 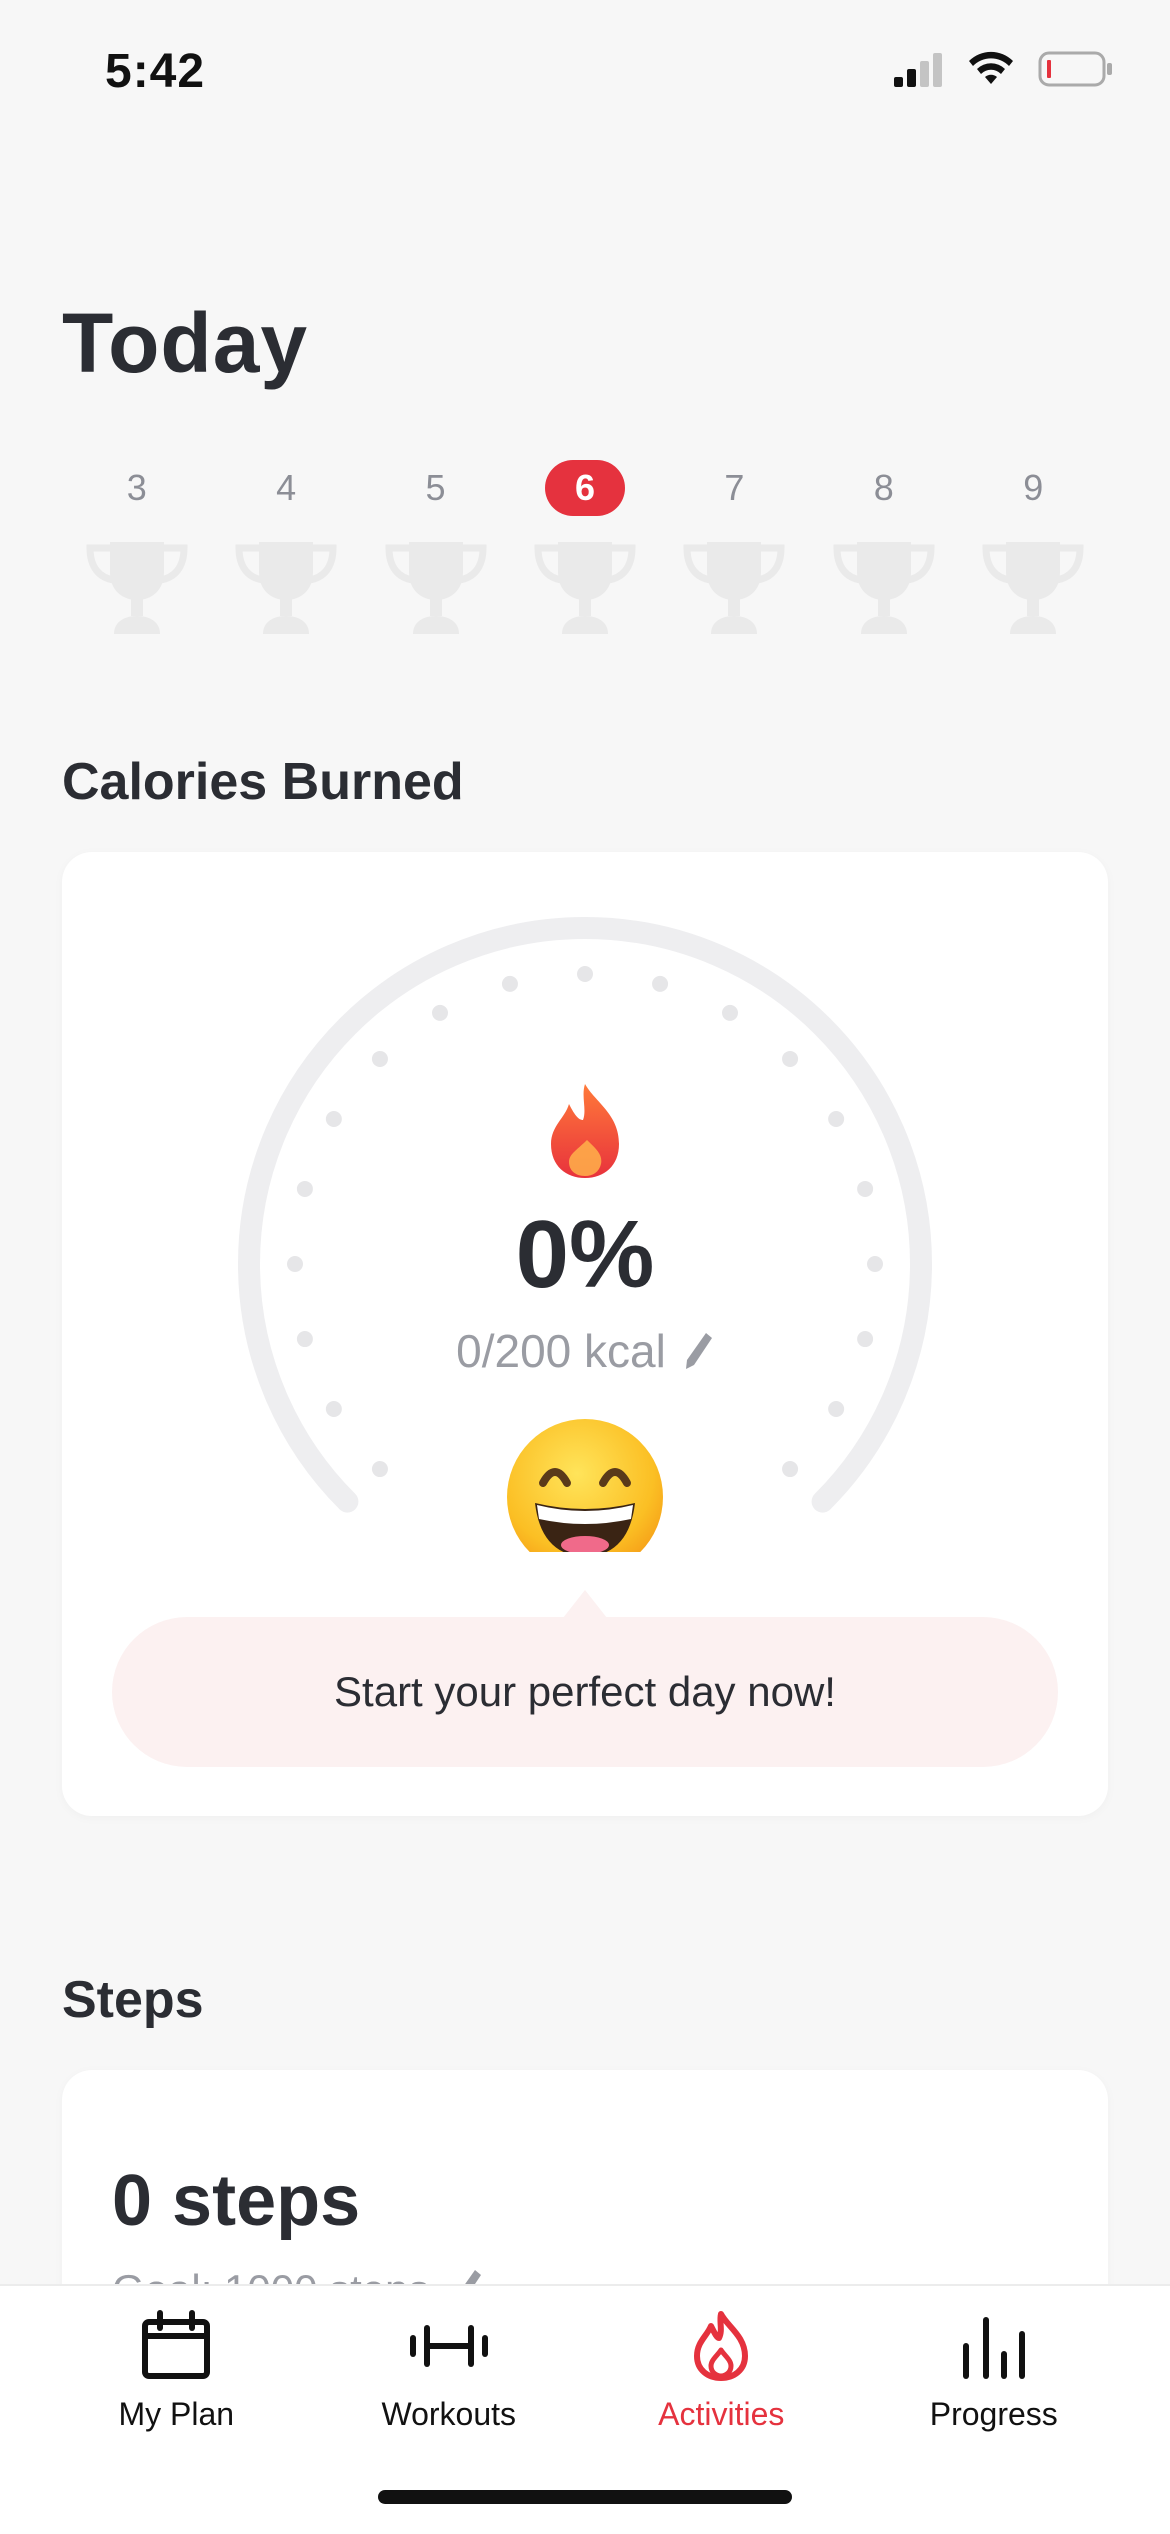 What do you see at coordinates (185, 343) in the screenshot?
I see `page-title: Today` at bounding box center [185, 343].